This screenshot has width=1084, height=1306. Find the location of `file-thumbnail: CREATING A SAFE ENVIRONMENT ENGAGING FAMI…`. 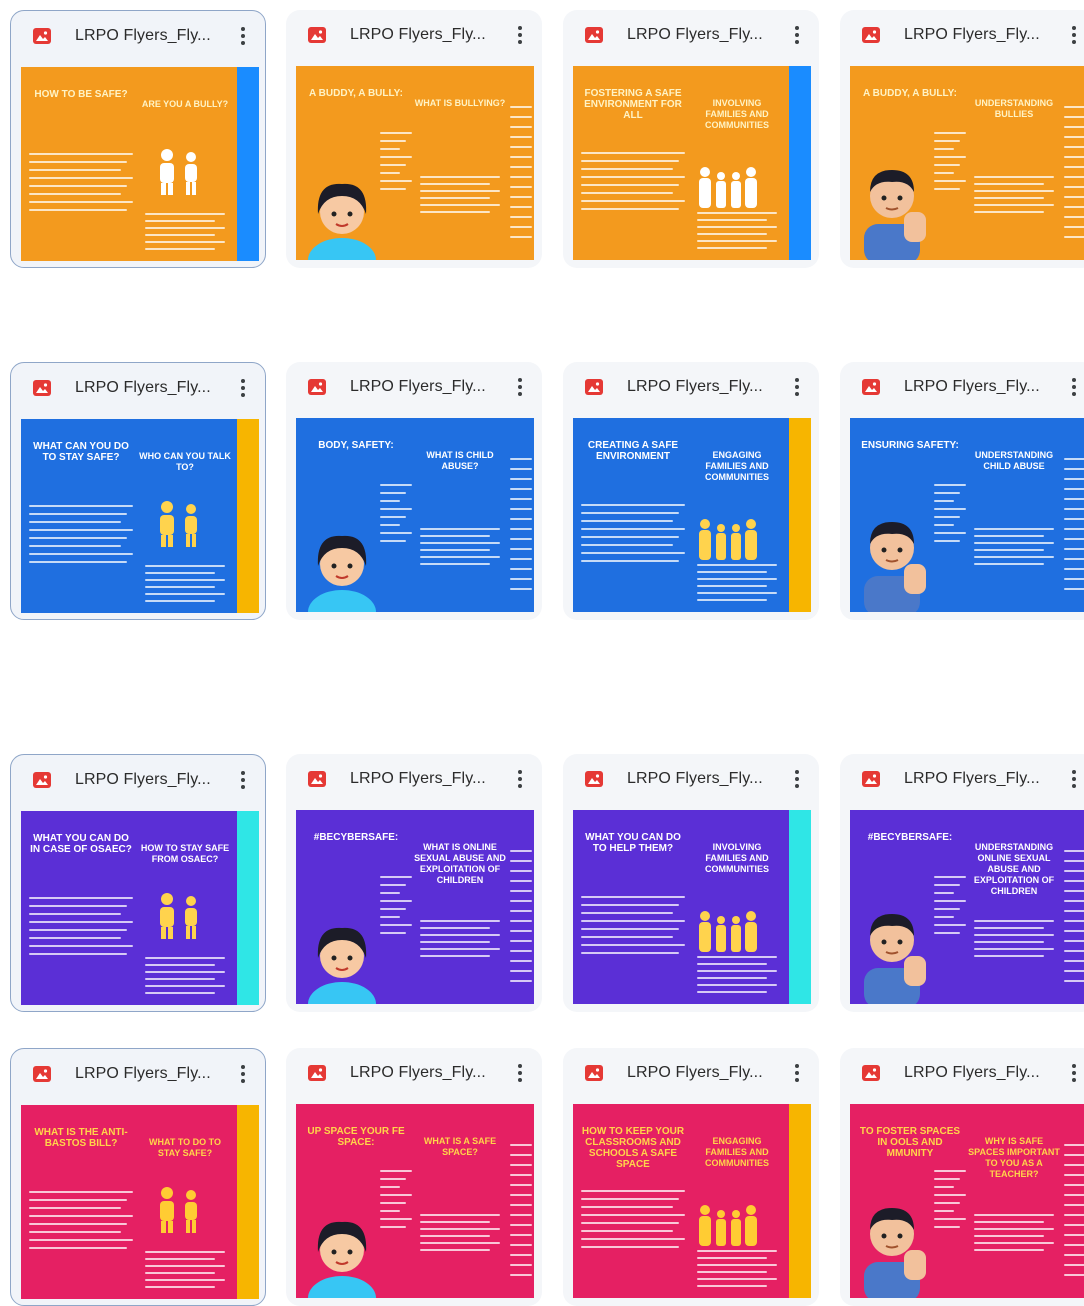

file-thumbnail: CREATING A SAFE ENVIRONMENT ENGAGING FAMI… is located at coordinates (692, 515).